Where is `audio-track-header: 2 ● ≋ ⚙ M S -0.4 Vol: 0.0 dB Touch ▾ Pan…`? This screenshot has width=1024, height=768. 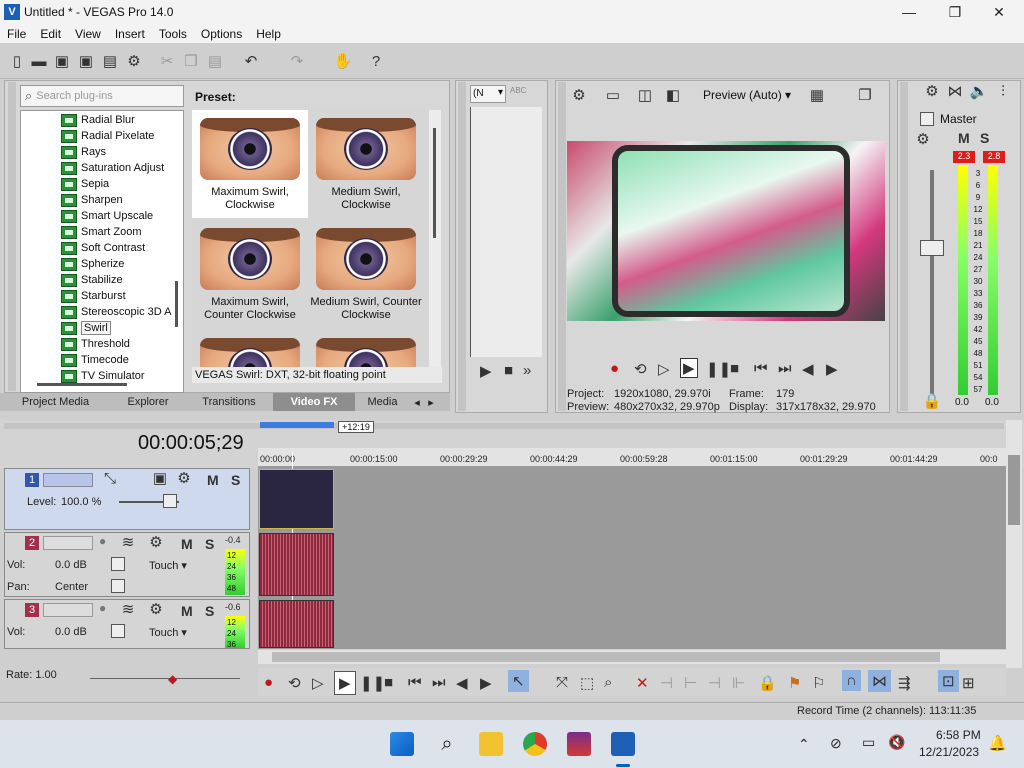 audio-track-header: 2 ● ≋ ⚙ M S -0.4 Vol: 0.0 dB Touch ▾ Pan… is located at coordinates (127, 564).